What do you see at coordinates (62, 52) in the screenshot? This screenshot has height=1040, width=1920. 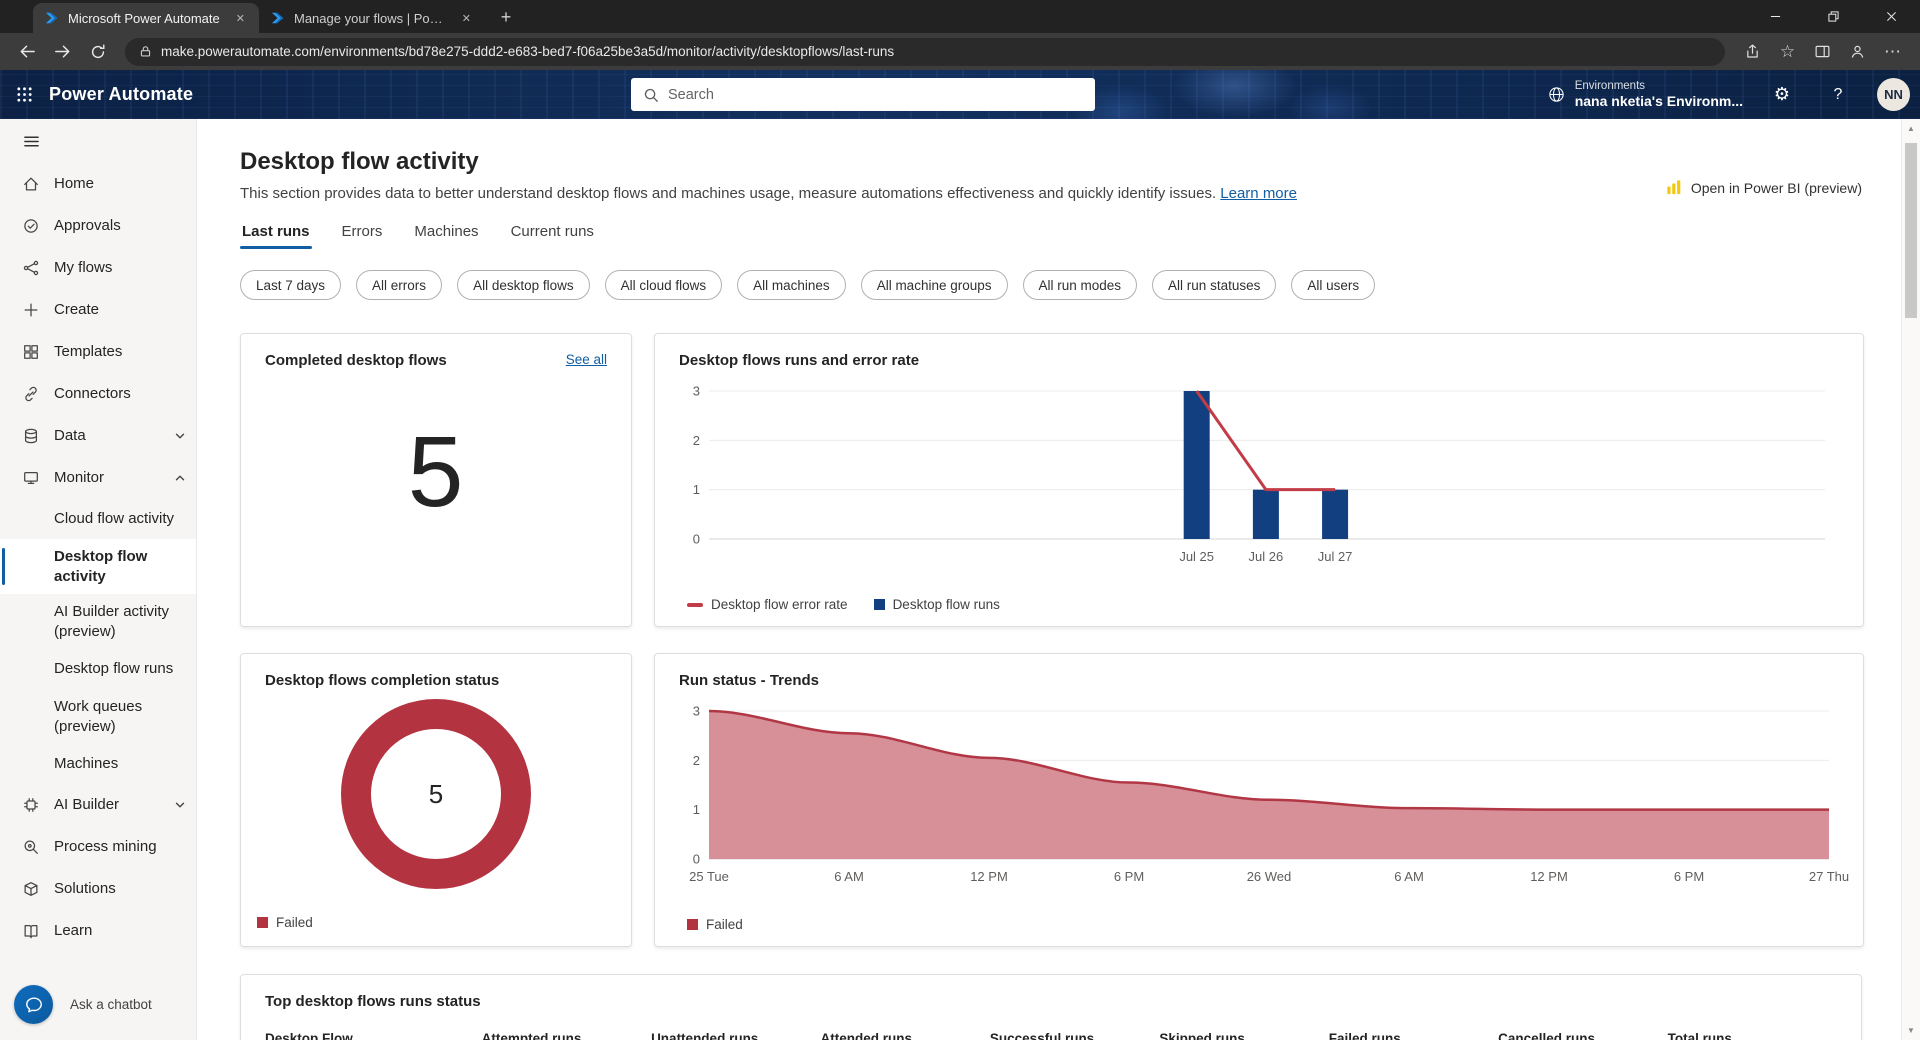 I see `forward-icon` at bounding box center [62, 52].